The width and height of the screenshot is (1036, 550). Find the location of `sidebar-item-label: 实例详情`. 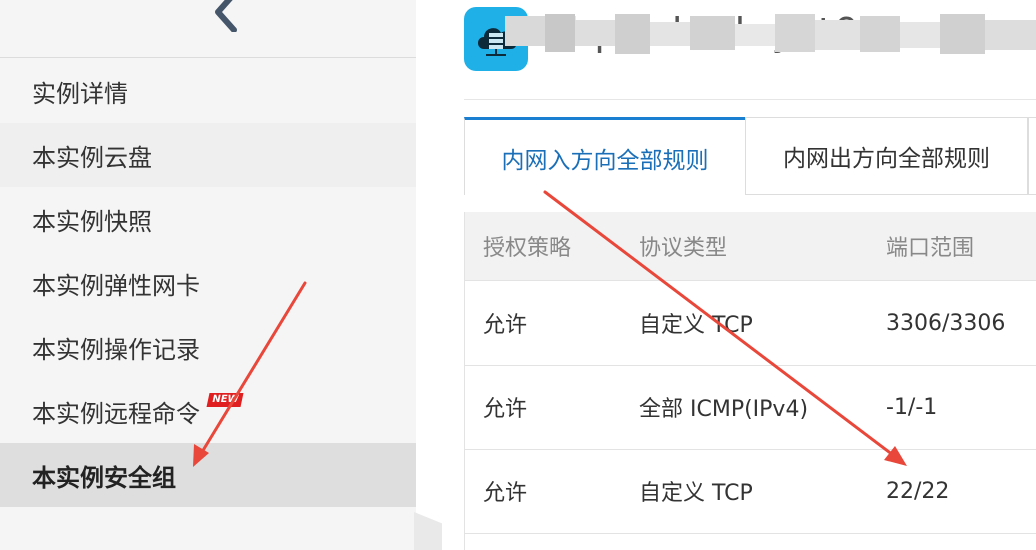

sidebar-item-label: 实例详情 is located at coordinates (80, 93).